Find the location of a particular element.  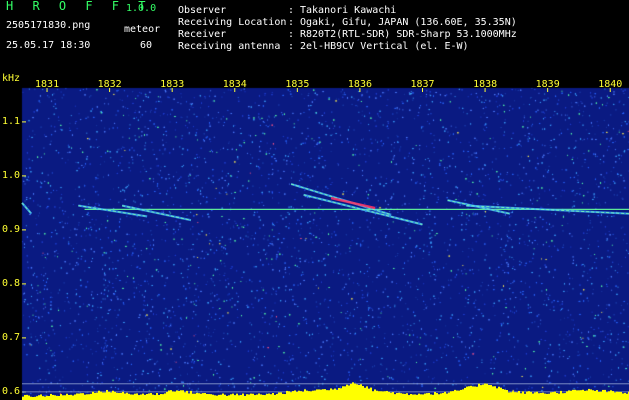

echo-trace-highlight is located at coordinates (26, 208).